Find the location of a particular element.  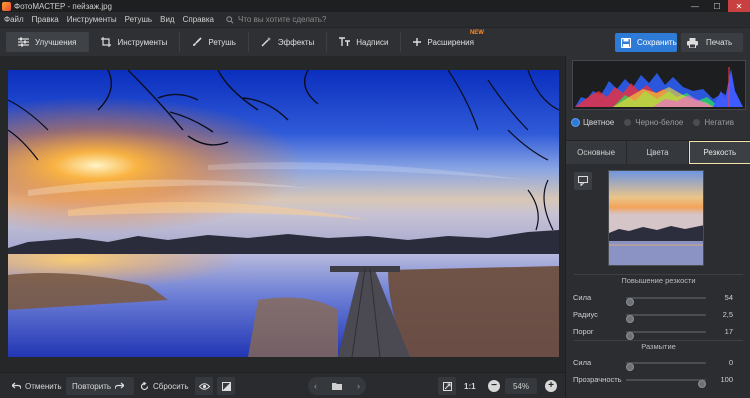

divider is located at coordinates (658, 340).